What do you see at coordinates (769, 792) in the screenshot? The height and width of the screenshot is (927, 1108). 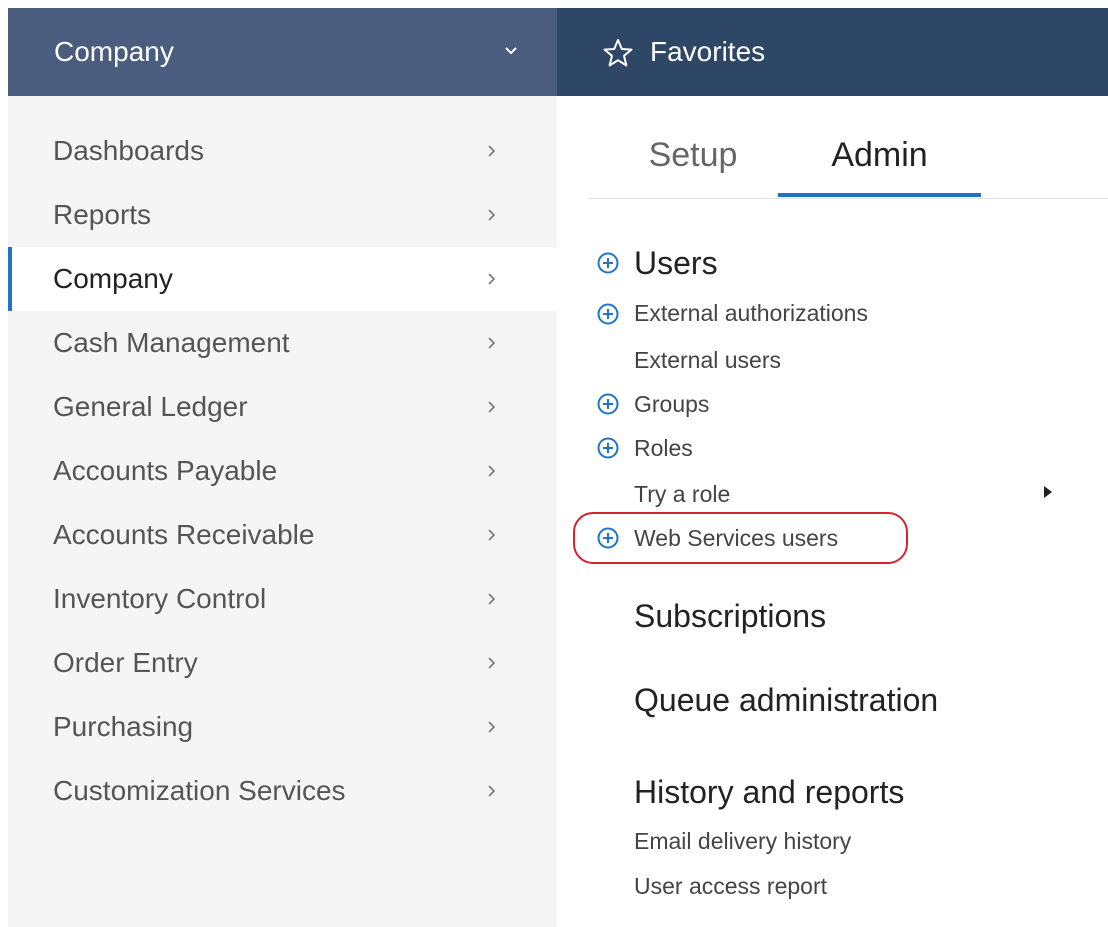 I see `section-title-history-and-reports: History and reports` at bounding box center [769, 792].